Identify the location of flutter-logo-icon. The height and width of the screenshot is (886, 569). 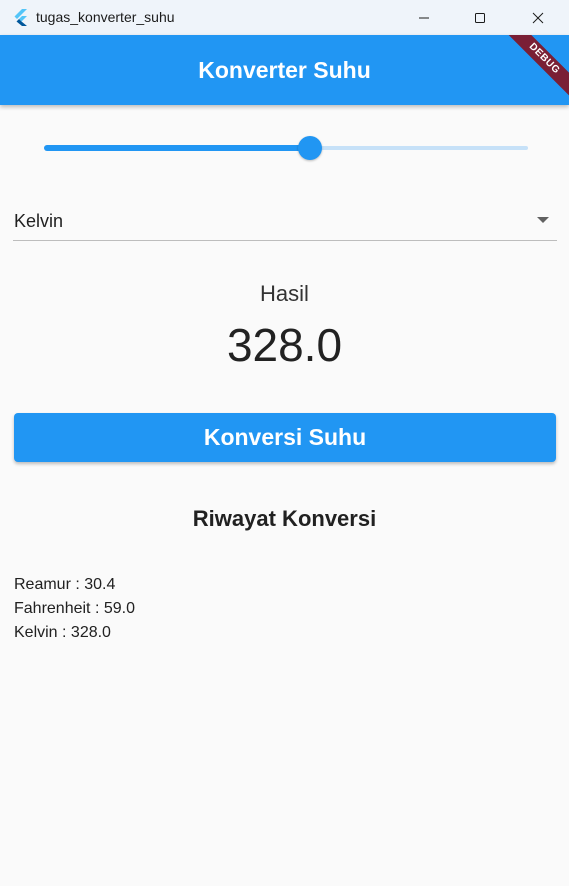
(21, 17).